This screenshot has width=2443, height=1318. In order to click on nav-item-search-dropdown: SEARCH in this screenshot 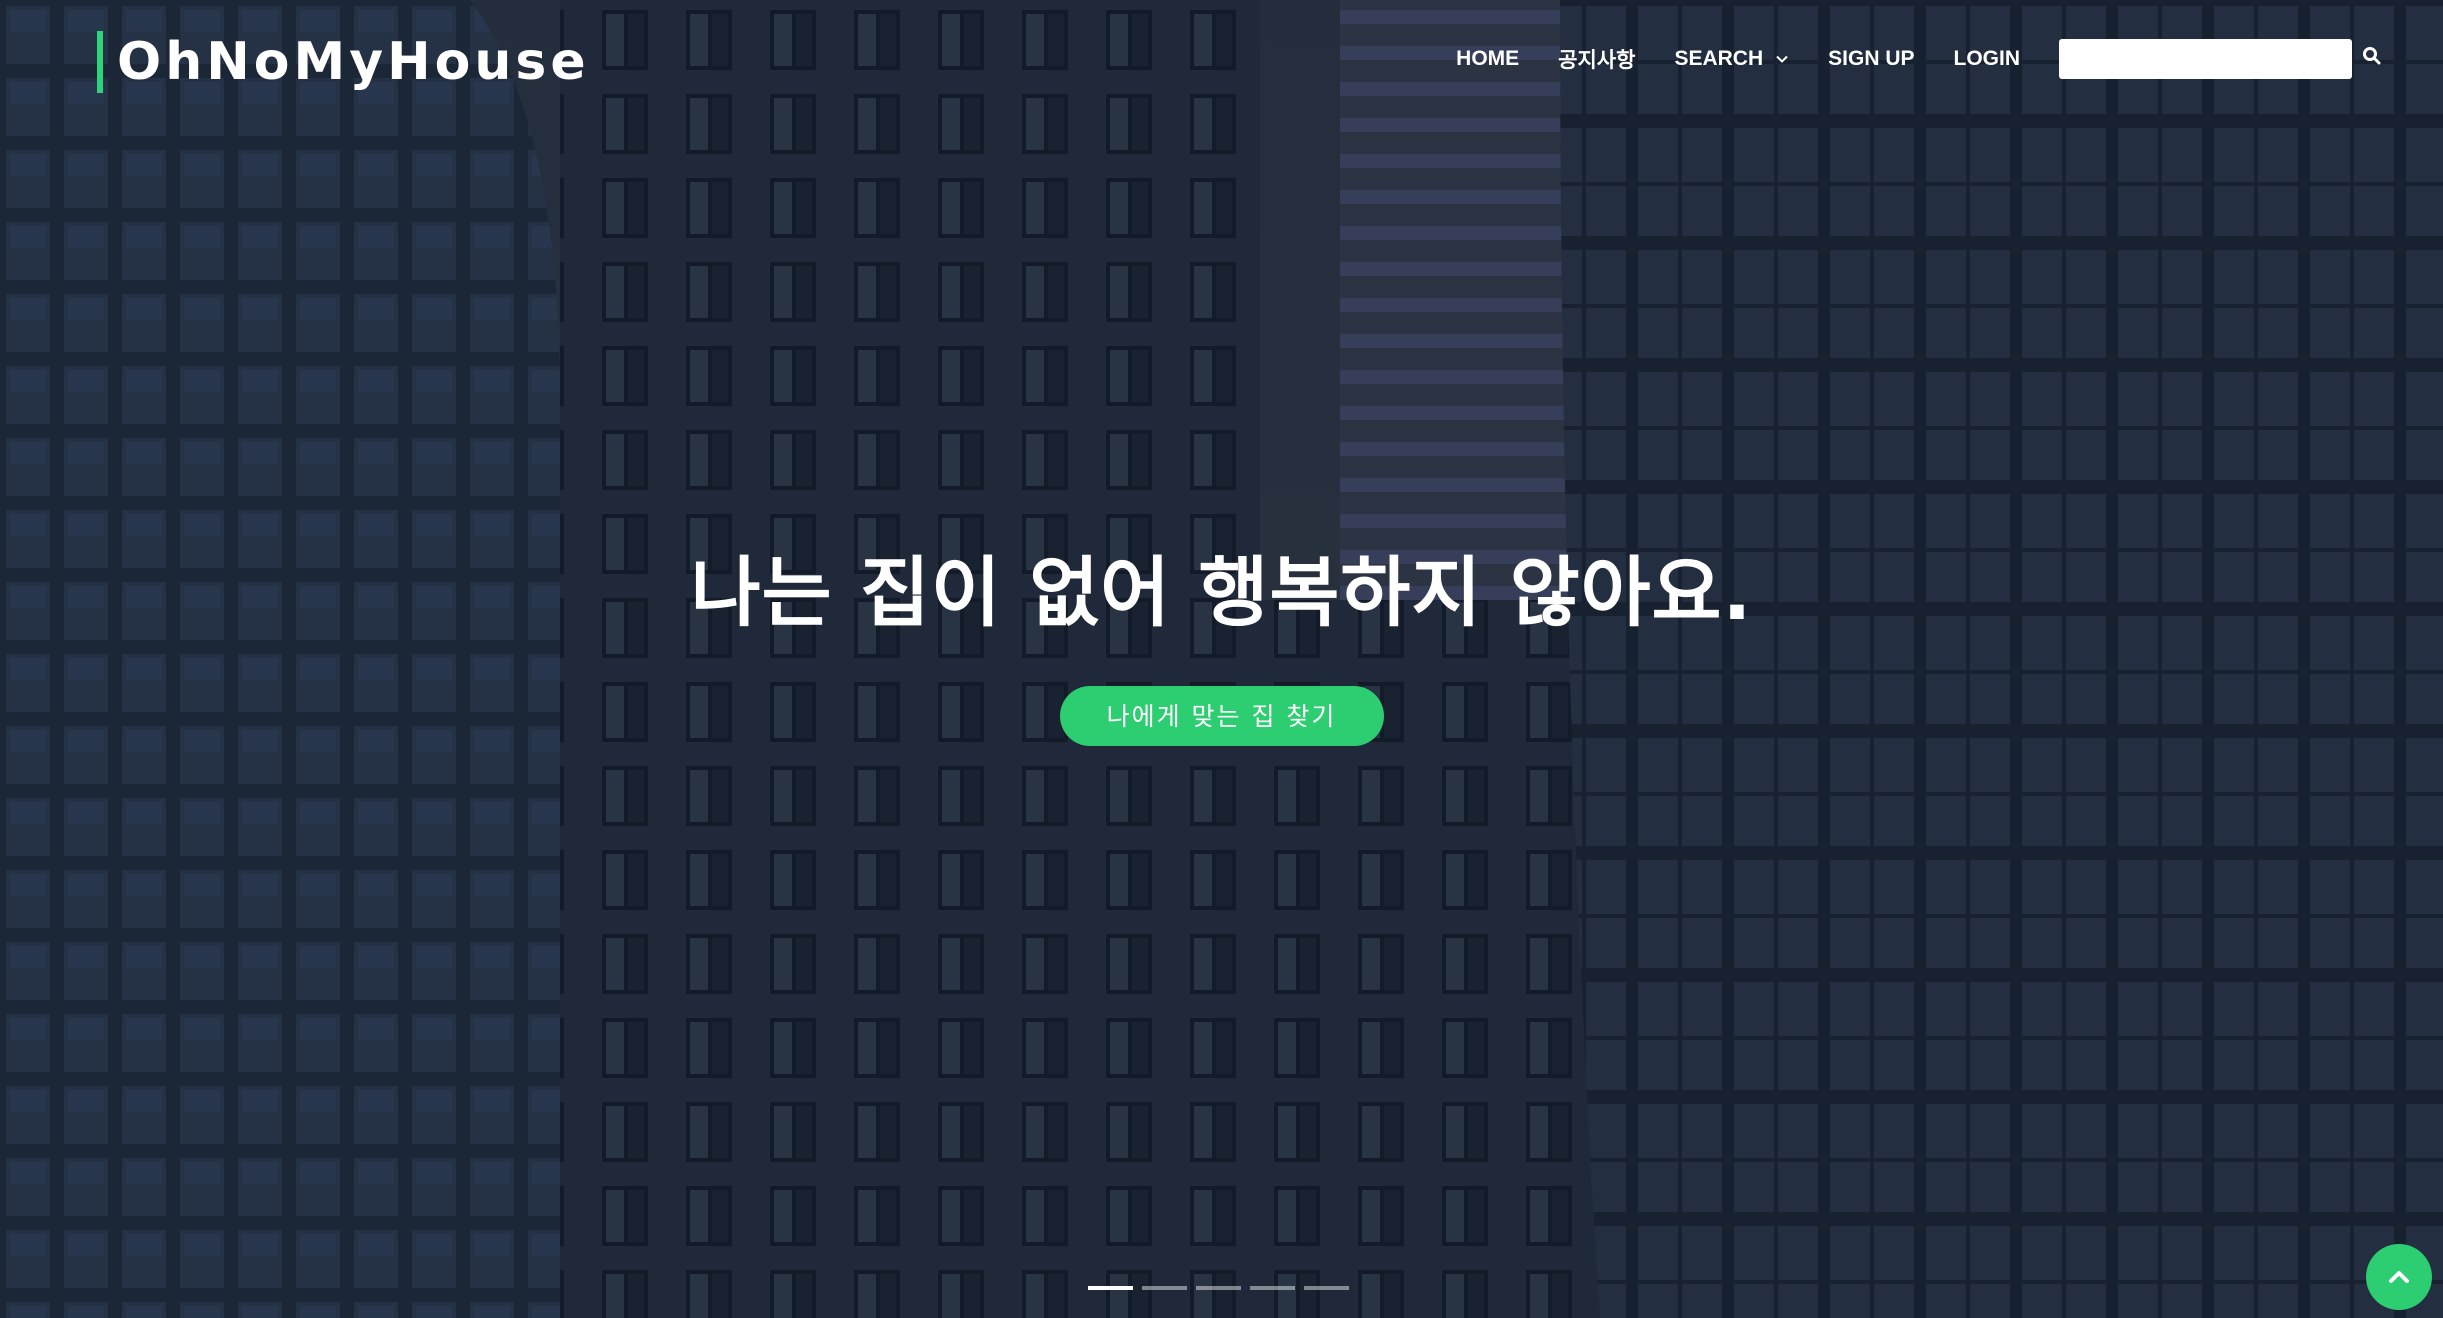, I will do `click(1731, 59)`.